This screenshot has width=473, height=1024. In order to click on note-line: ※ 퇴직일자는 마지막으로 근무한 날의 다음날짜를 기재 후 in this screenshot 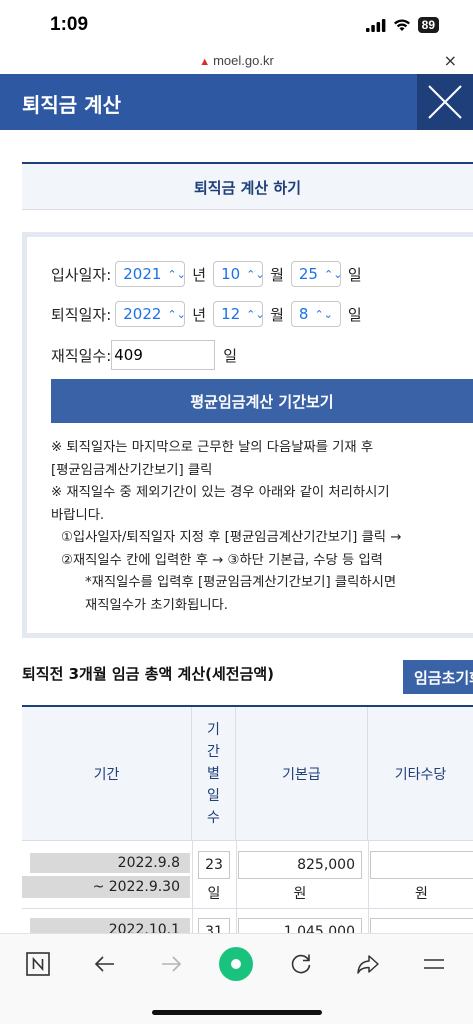, I will do `click(212, 447)`.